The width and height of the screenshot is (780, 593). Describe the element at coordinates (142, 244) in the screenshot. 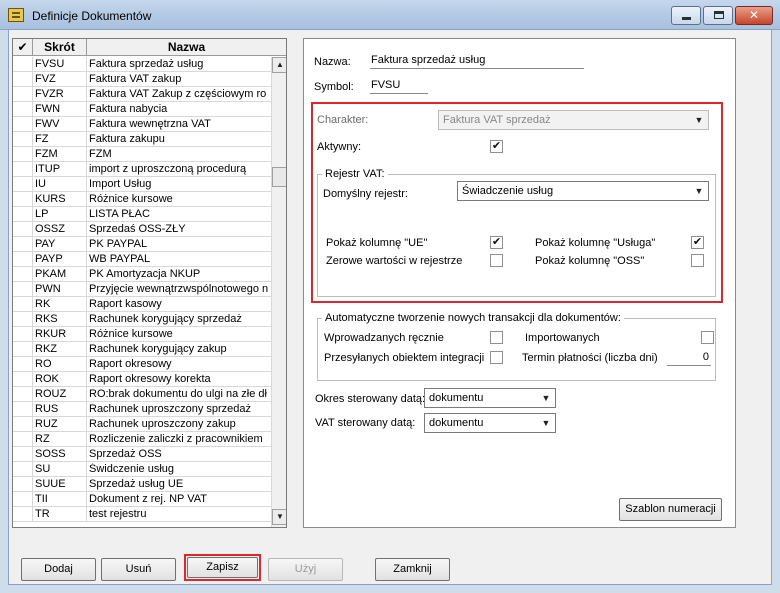

I see `list-item: PAY PK PAYPAL` at that location.